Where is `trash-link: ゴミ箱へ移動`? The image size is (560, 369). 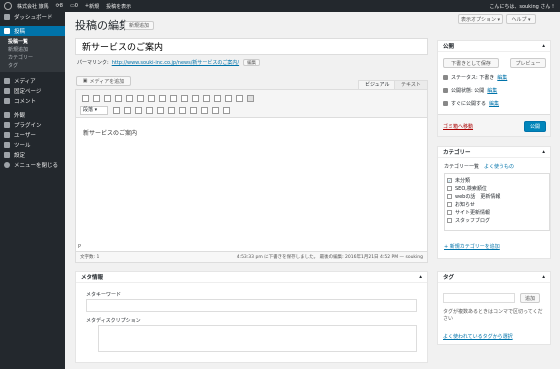
trash-link: ゴミ箱へ移動 is located at coordinates (458, 126).